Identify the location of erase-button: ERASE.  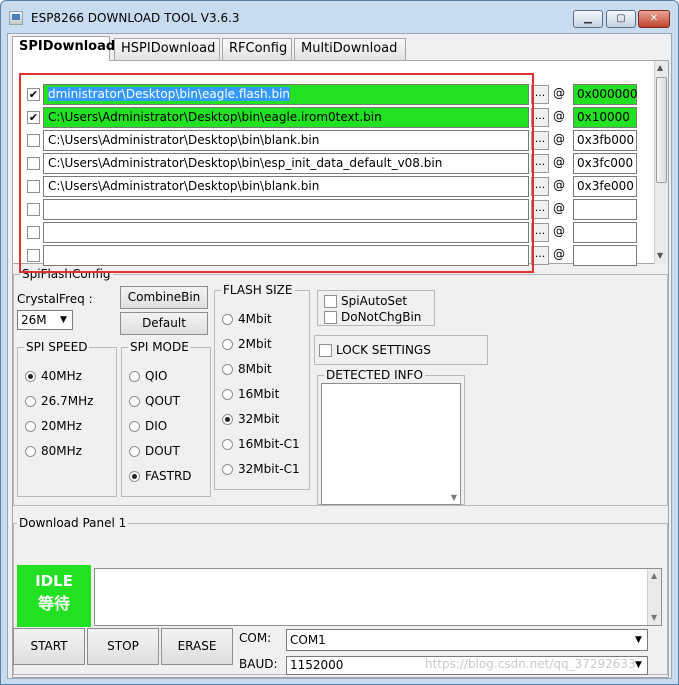
(197, 646).